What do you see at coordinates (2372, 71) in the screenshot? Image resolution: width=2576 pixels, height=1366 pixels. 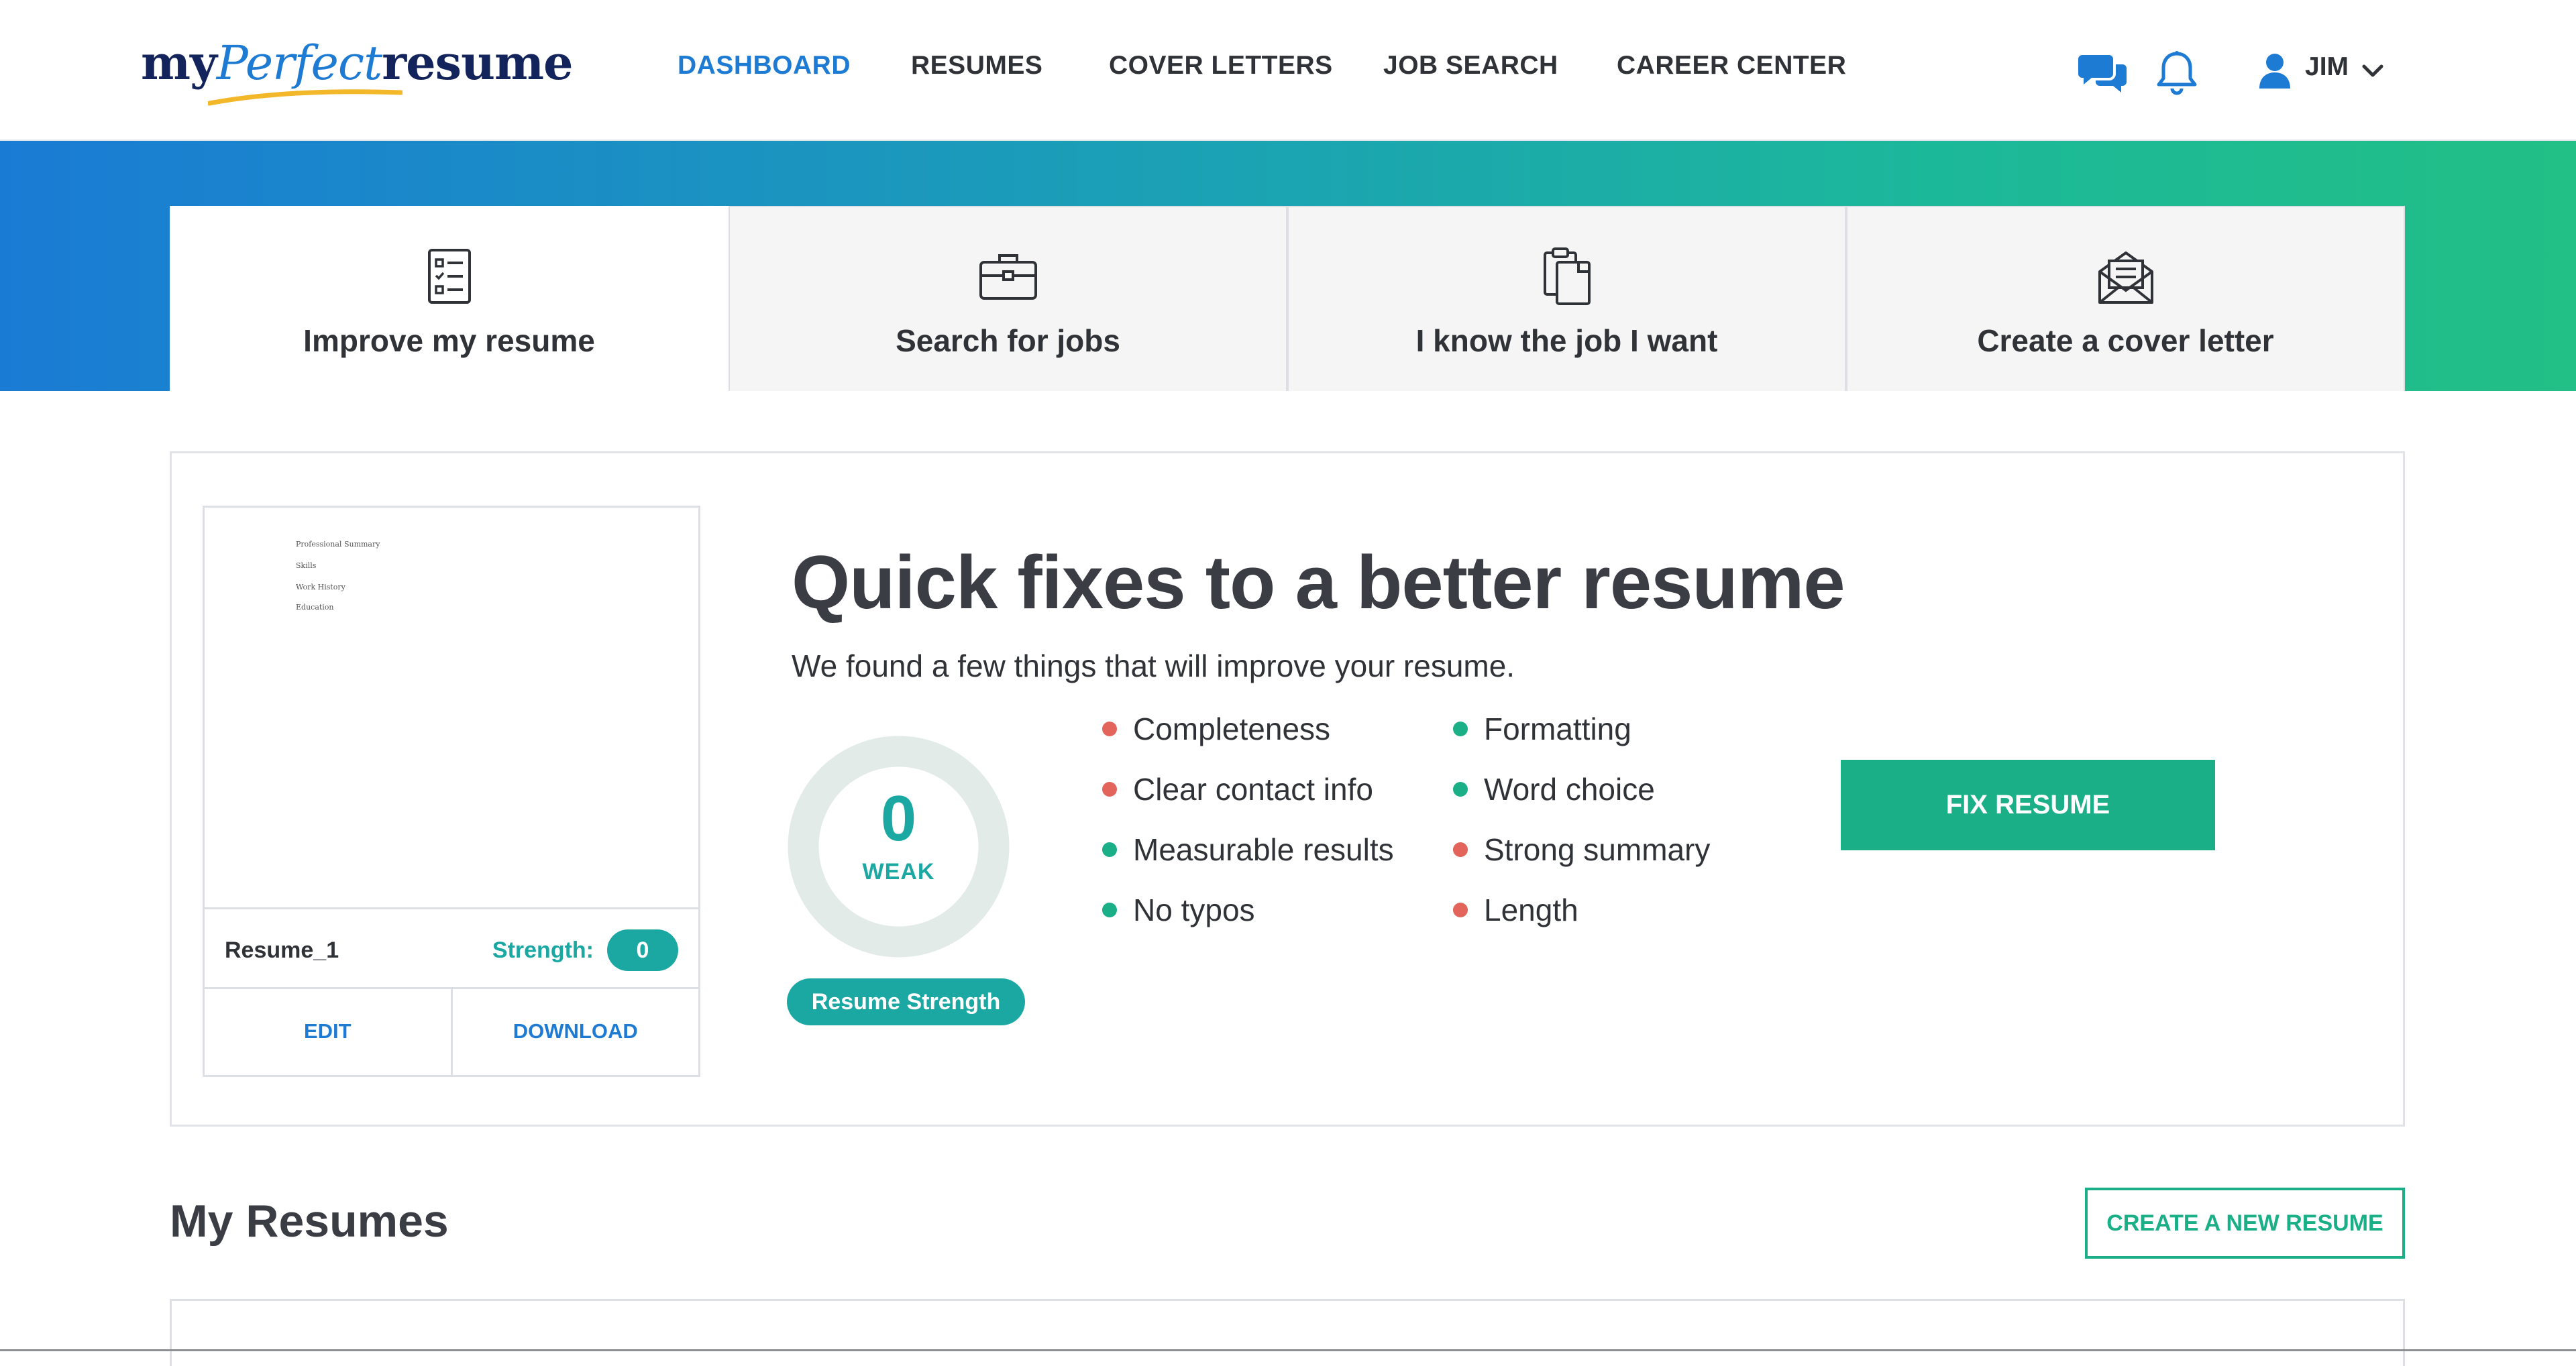 I see `chevron-down-icon` at bounding box center [2372, 71].